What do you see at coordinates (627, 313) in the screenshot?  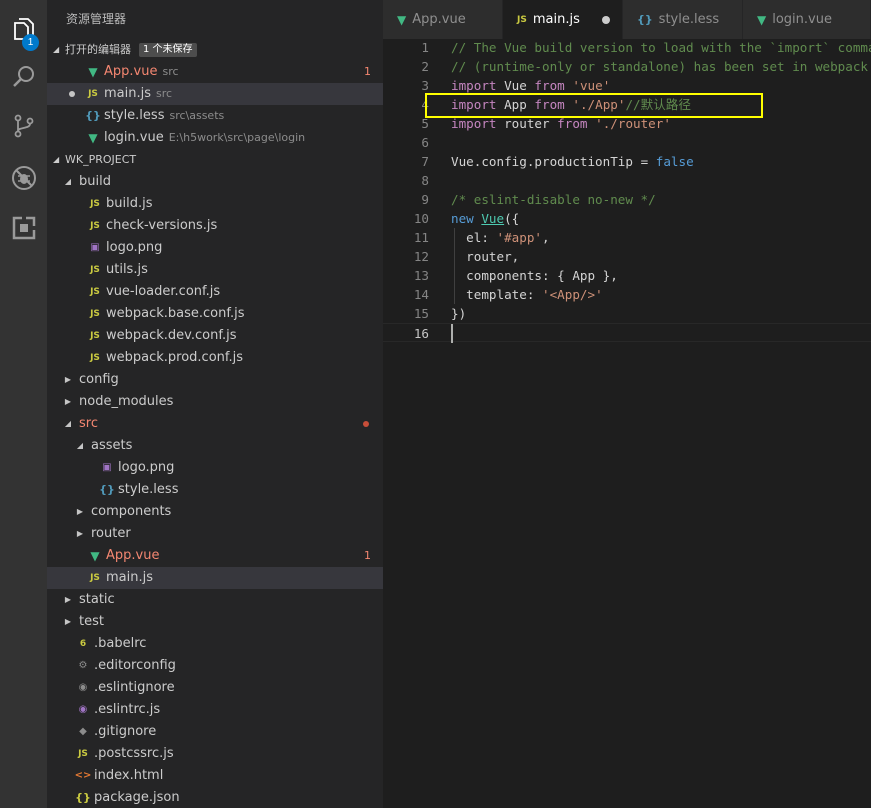 I see `code-line: 15})` at bounding box center [627, 313].